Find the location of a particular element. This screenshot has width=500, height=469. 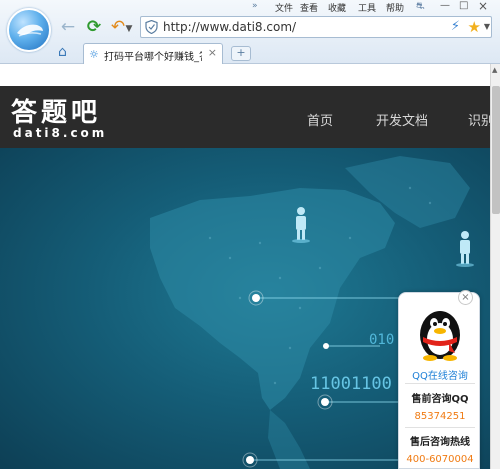

minimize-icon: — is located at coordinates (445, 5).